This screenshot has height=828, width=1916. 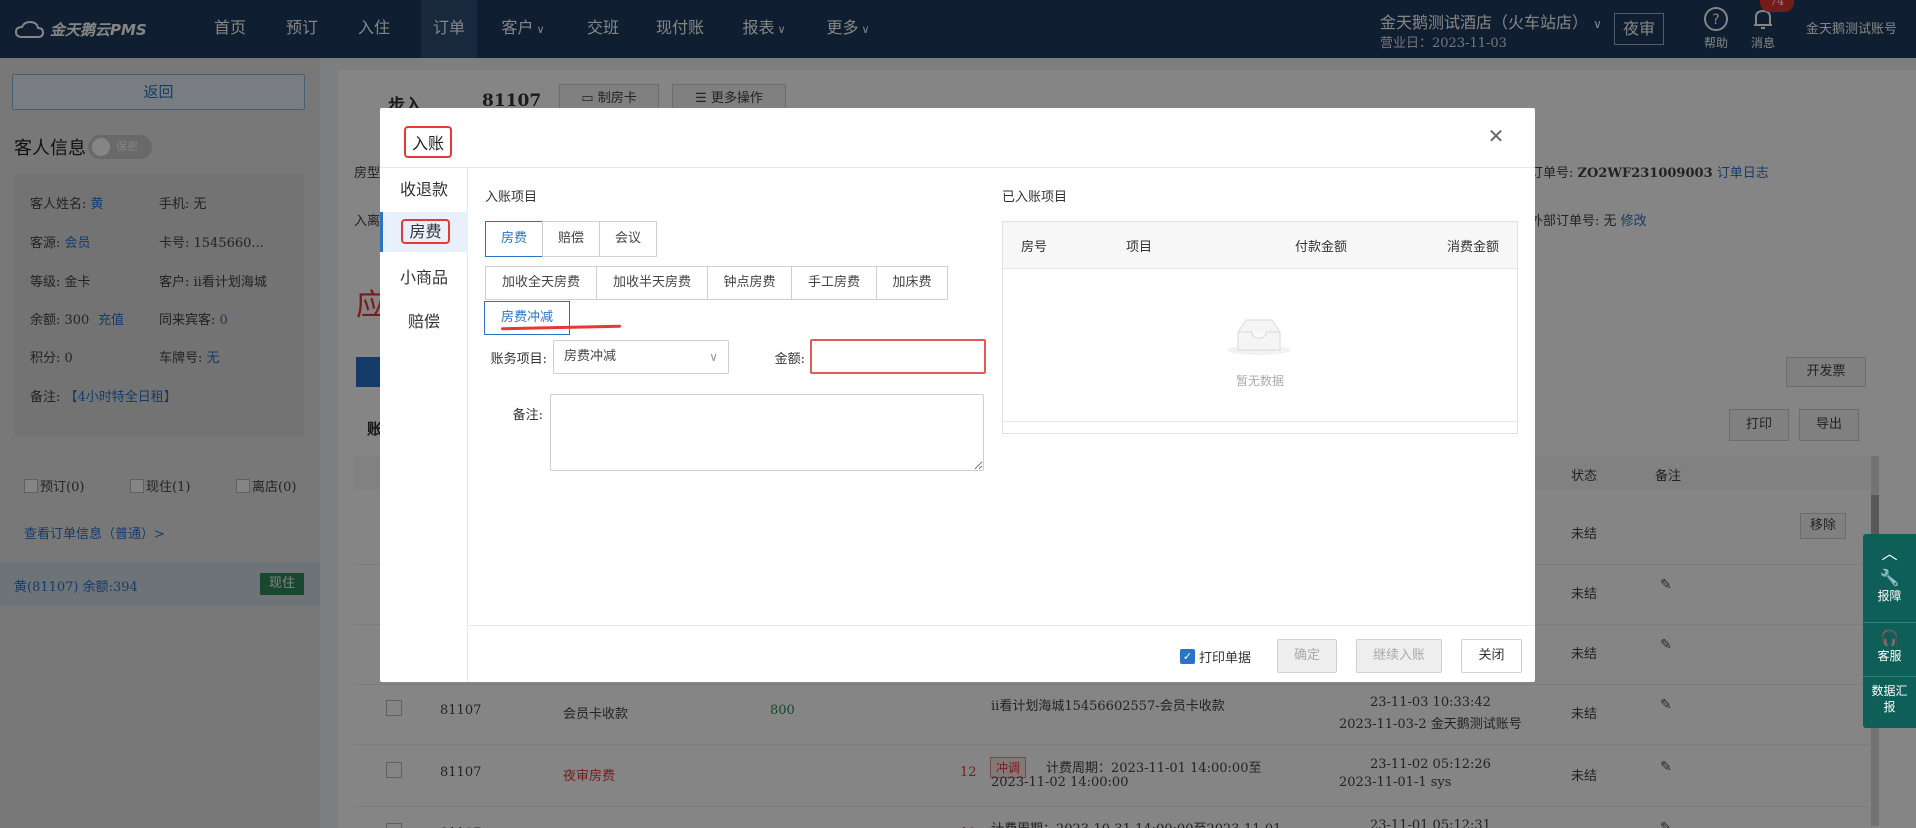 I want to click on report-issue-button: 🔧 报障, so click(x=1889, y=586).